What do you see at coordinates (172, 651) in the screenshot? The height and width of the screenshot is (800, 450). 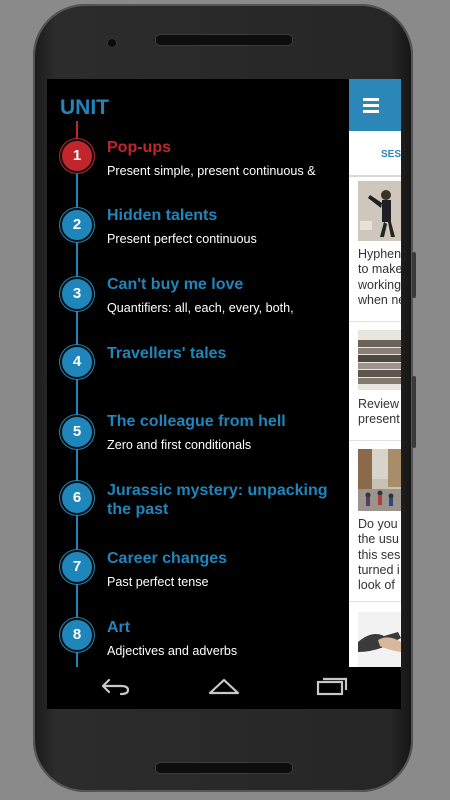 I see `unit-subtitle: Adjectives and adverbs` at bounding box center [172, 651].